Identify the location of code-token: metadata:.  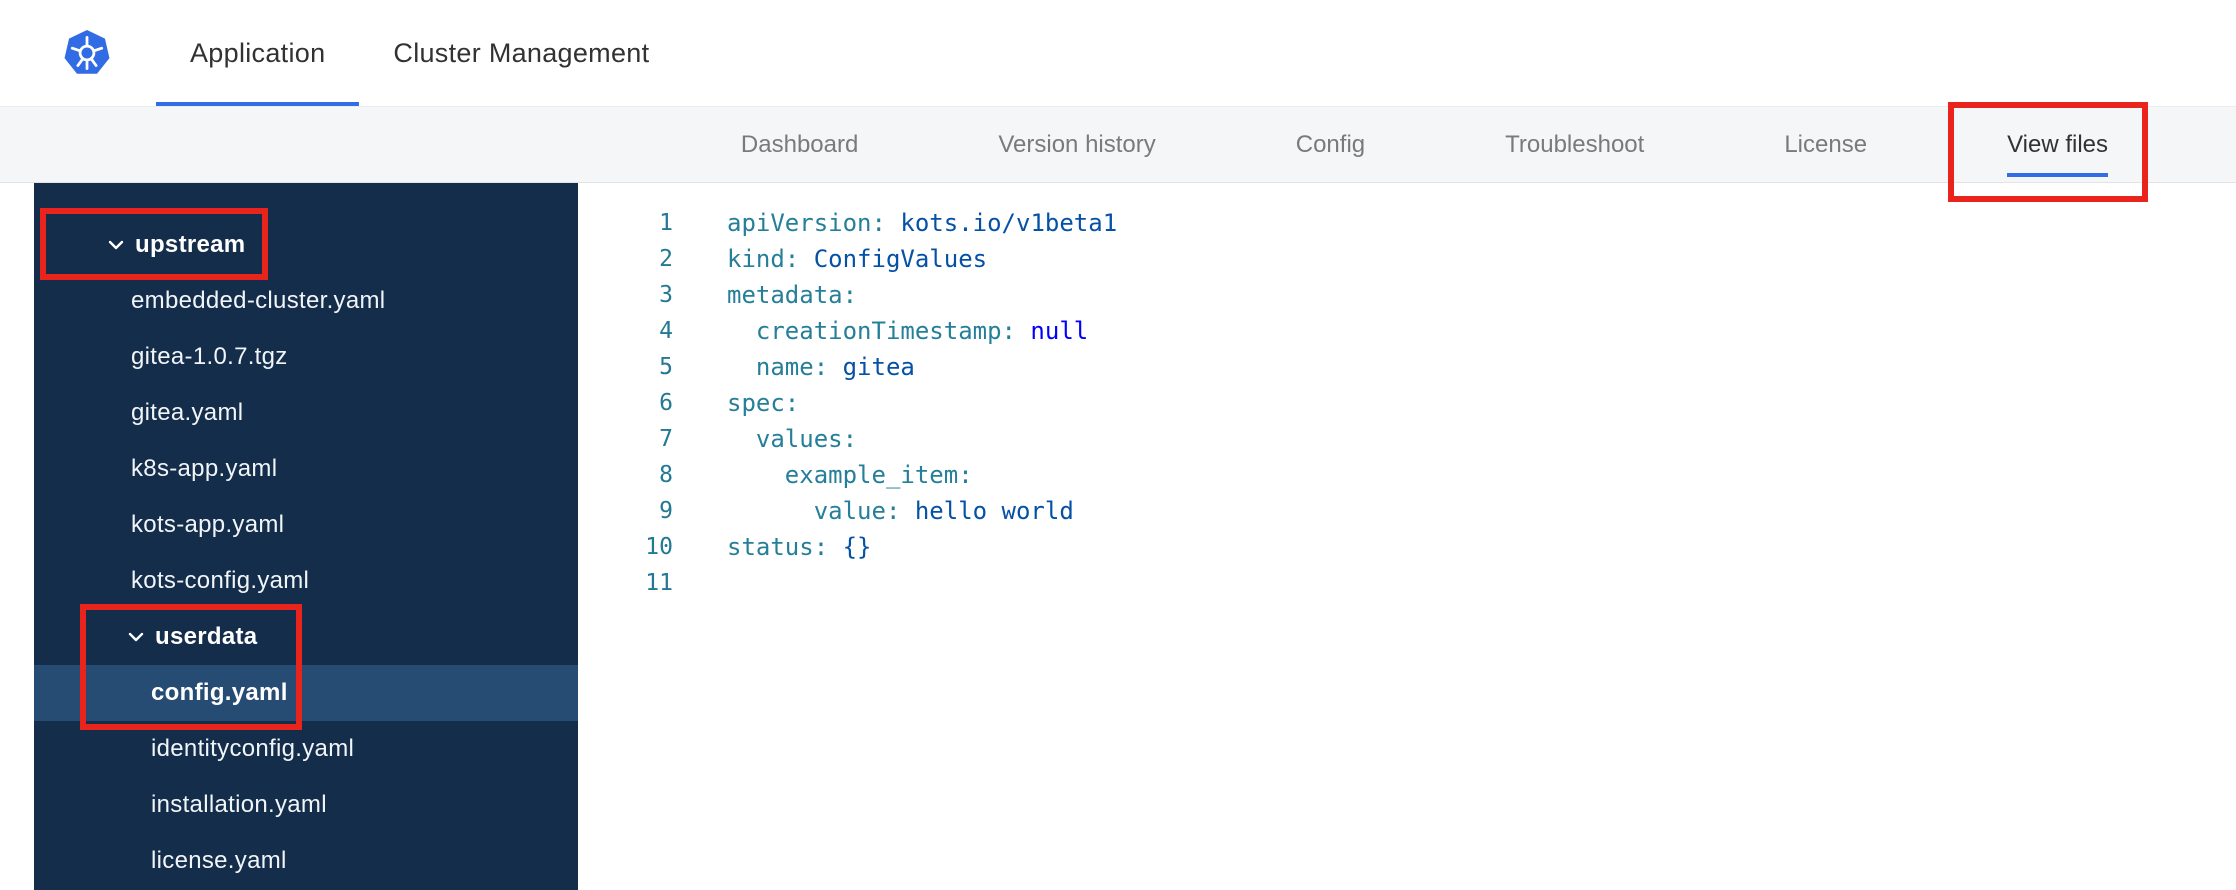
(792, 295).